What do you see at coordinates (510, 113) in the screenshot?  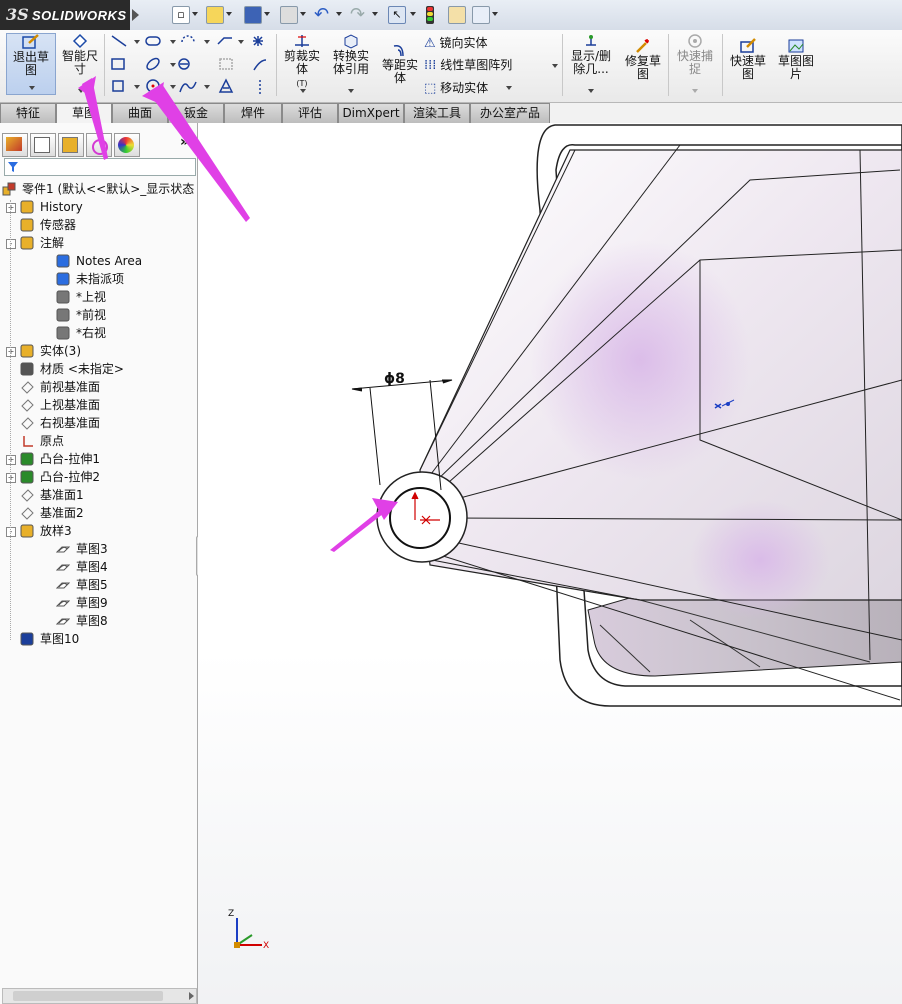 I see `tab-office-products: 办公室产品` at bounding box center [510, 113].